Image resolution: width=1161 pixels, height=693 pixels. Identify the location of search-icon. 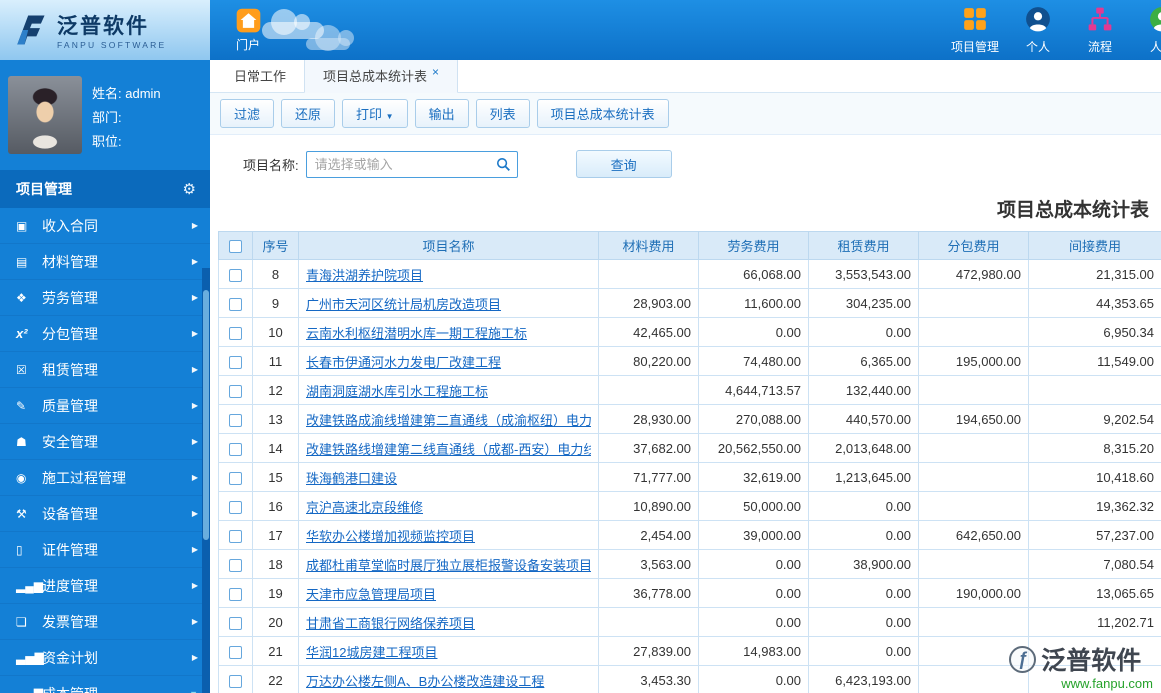
(503, 167).